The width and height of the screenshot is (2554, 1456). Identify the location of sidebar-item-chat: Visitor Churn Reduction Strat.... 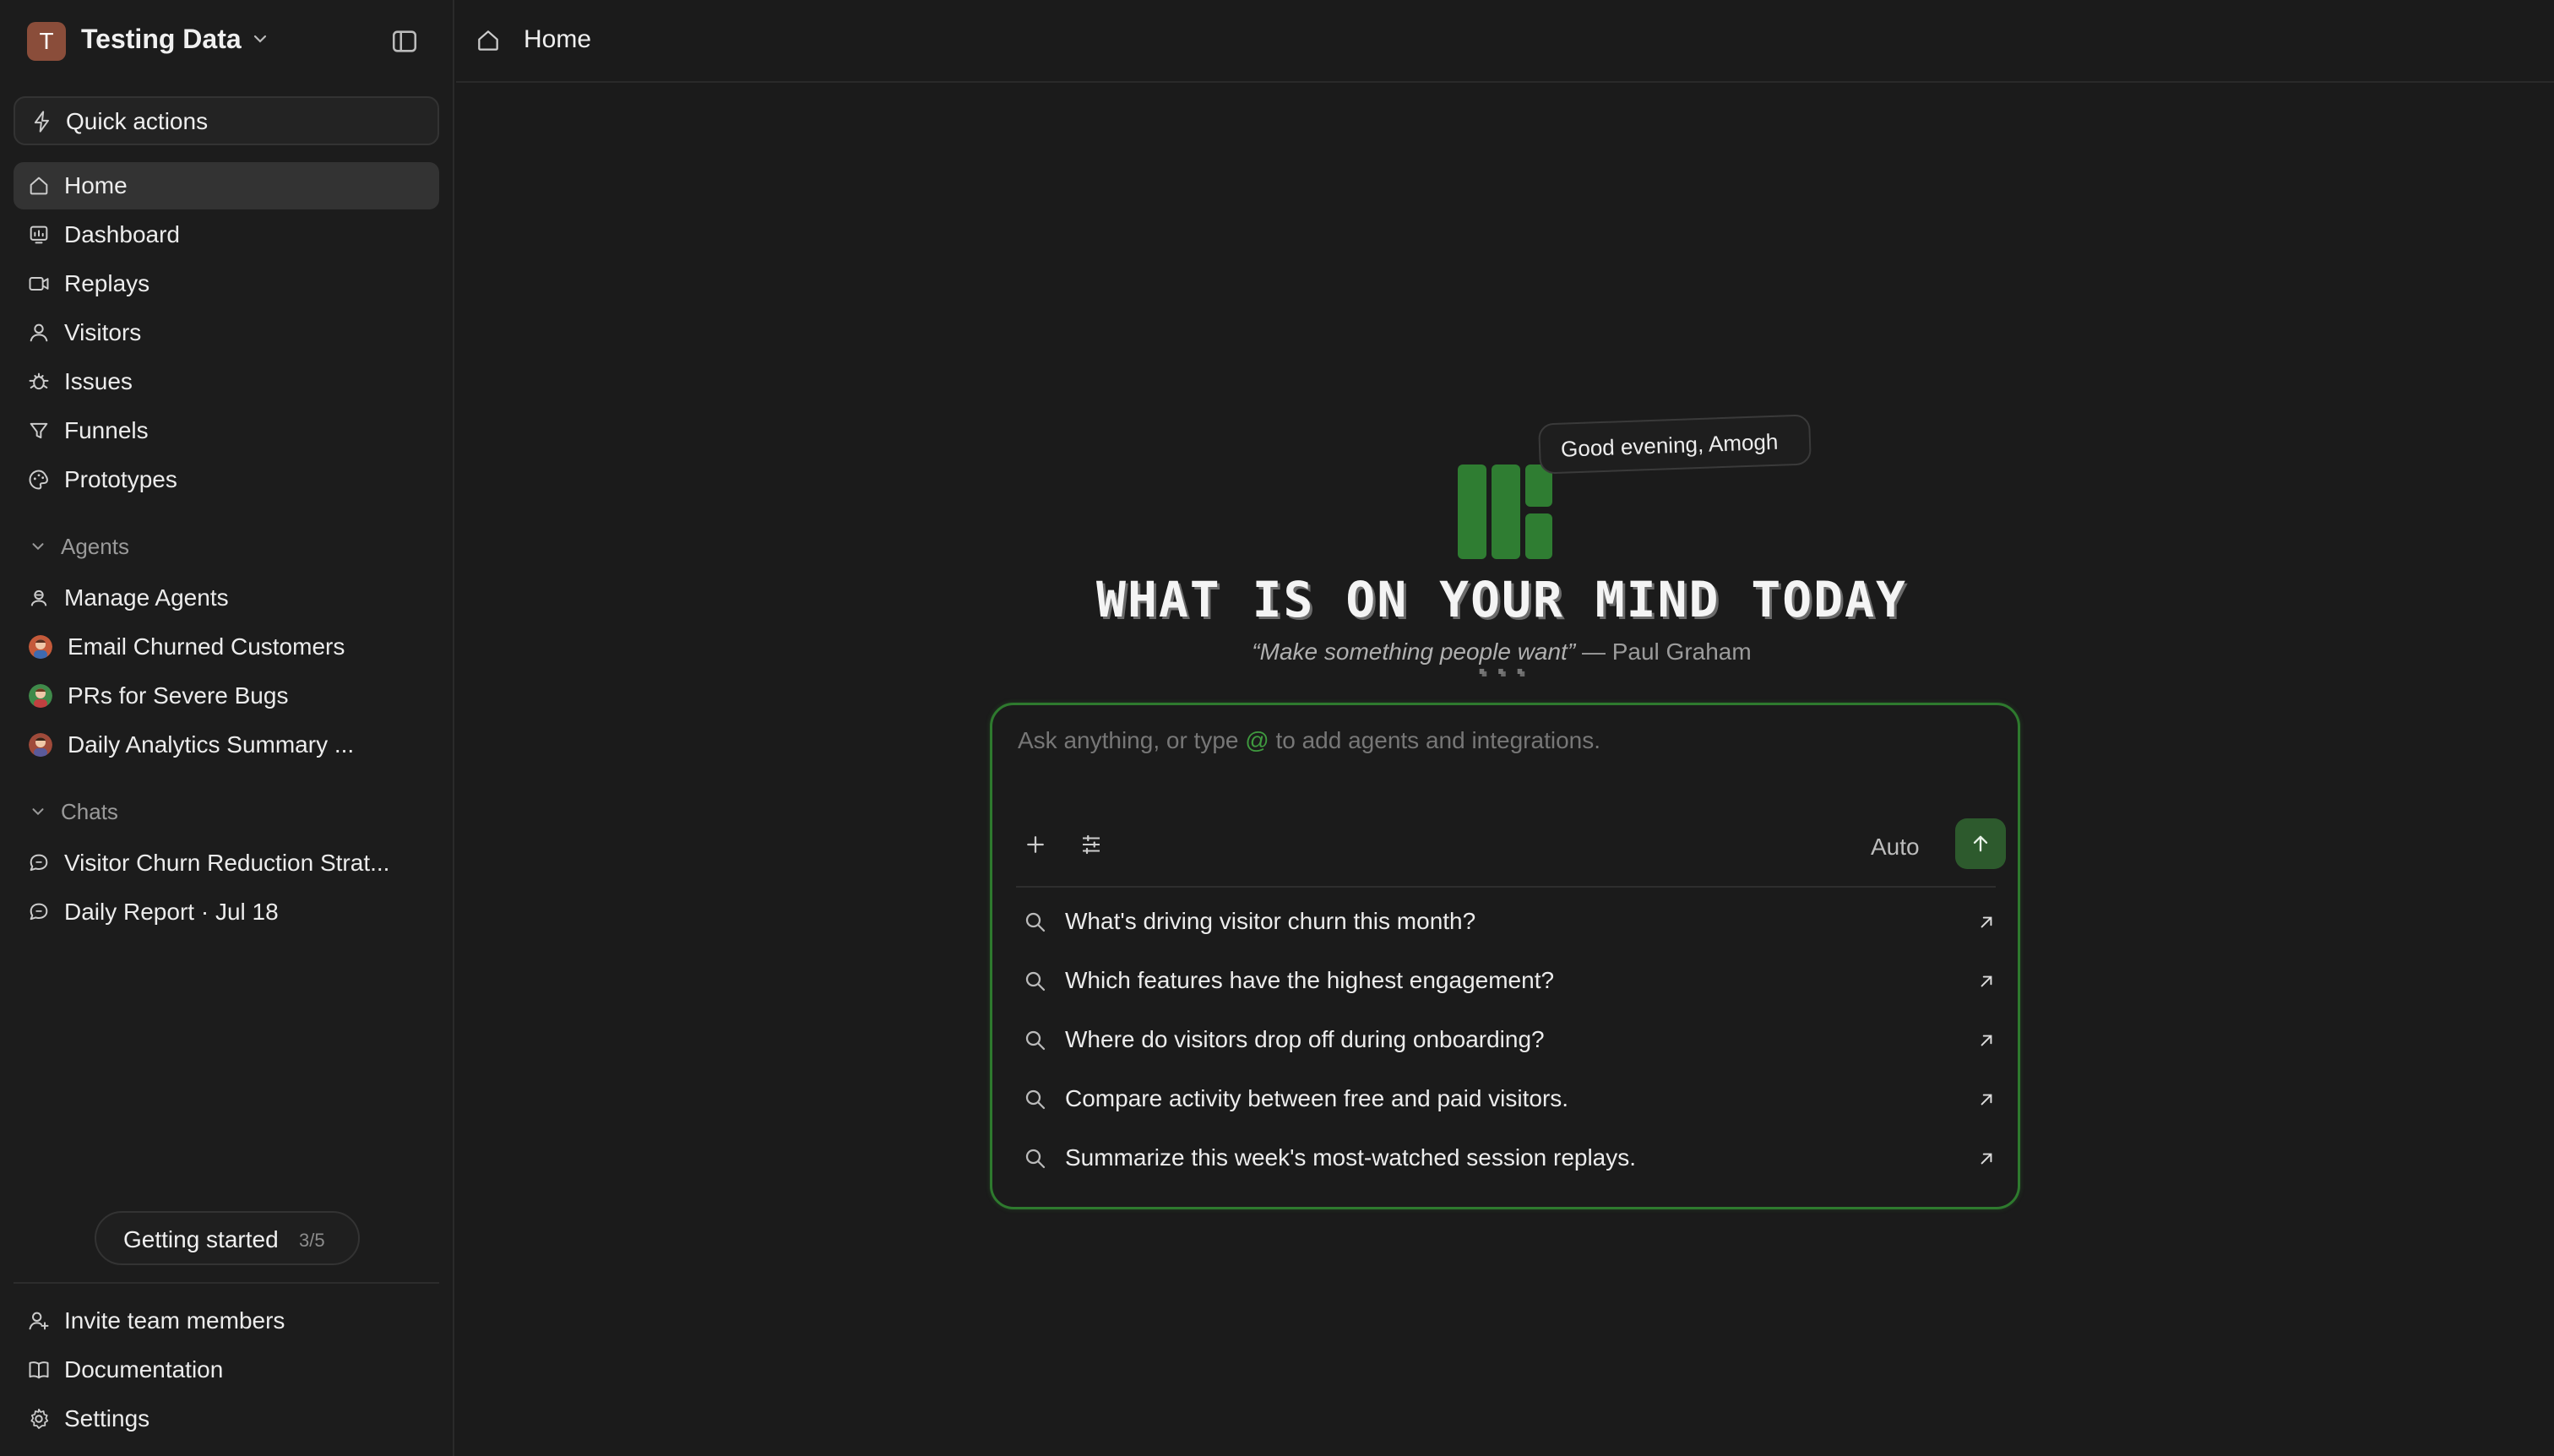
(226, 863).